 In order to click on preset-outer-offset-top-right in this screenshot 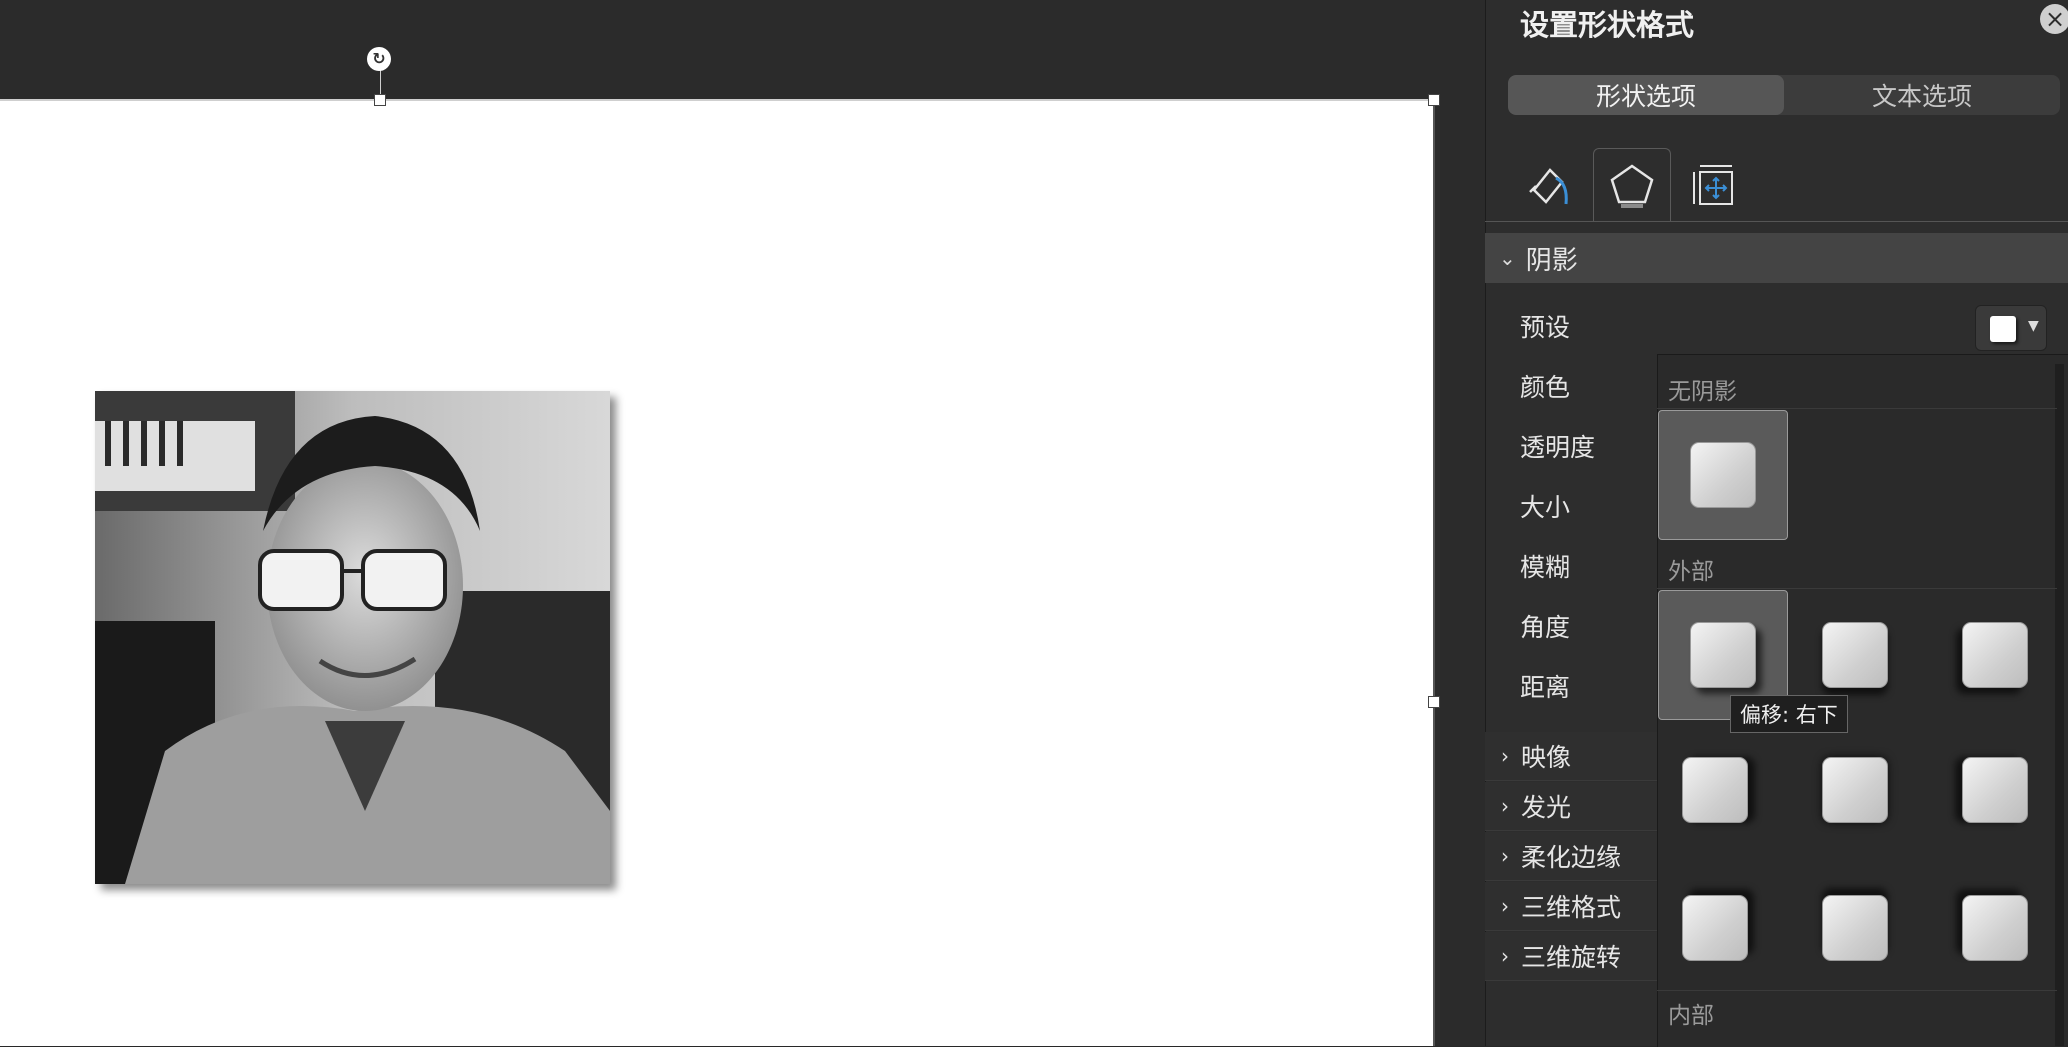, I will do `click(1715, 928)`.